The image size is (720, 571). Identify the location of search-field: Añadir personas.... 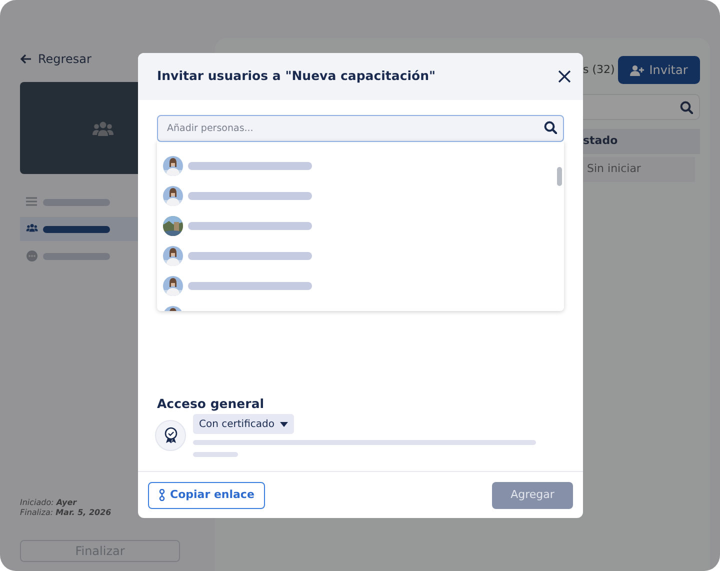
(360, 128).